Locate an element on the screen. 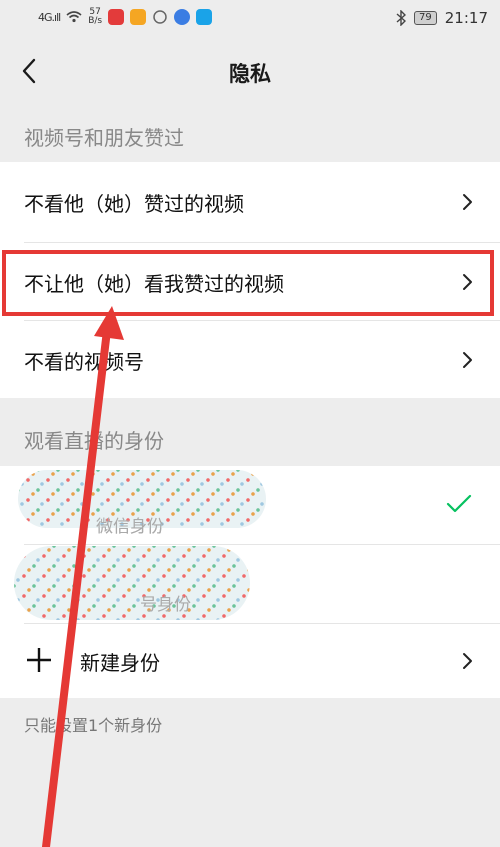 The image size is (500, 847). row-hide-my-likes: 不让他（她）看我赞过的视频 is located at coordinates (250, 282).